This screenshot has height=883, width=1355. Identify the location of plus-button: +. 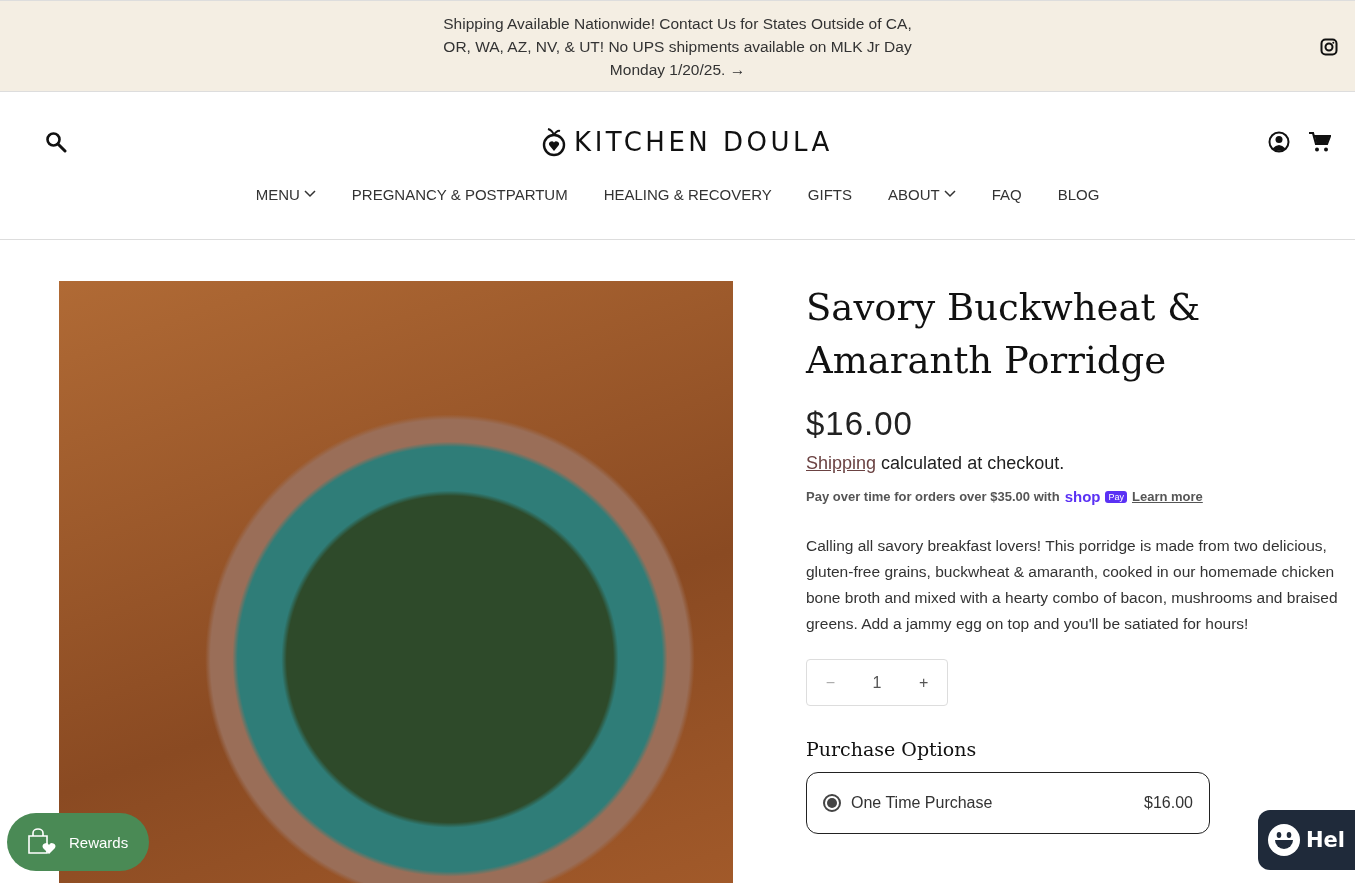
(923, 682).